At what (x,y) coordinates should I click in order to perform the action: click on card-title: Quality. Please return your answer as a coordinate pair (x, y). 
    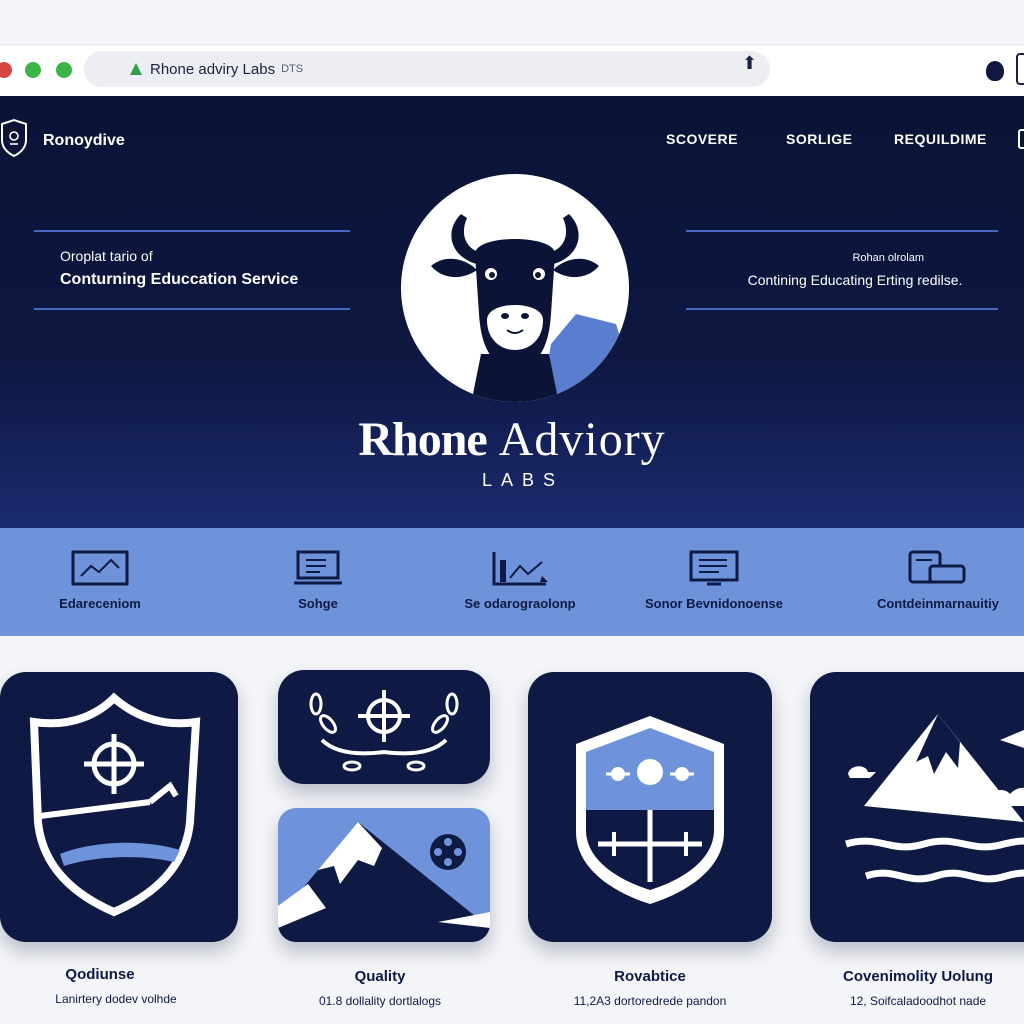
    Looking at the image, I should click on (380, 976).